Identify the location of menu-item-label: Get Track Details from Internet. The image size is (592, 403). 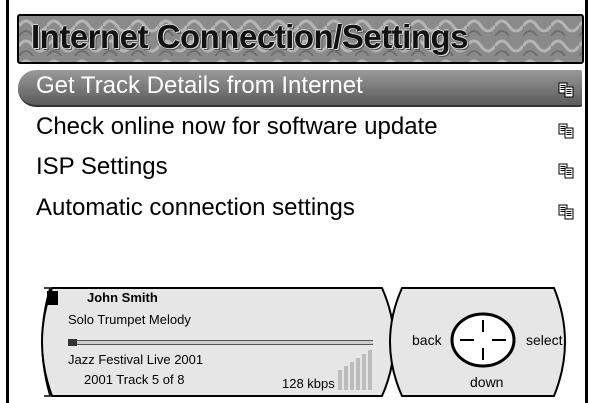
(199, 85).